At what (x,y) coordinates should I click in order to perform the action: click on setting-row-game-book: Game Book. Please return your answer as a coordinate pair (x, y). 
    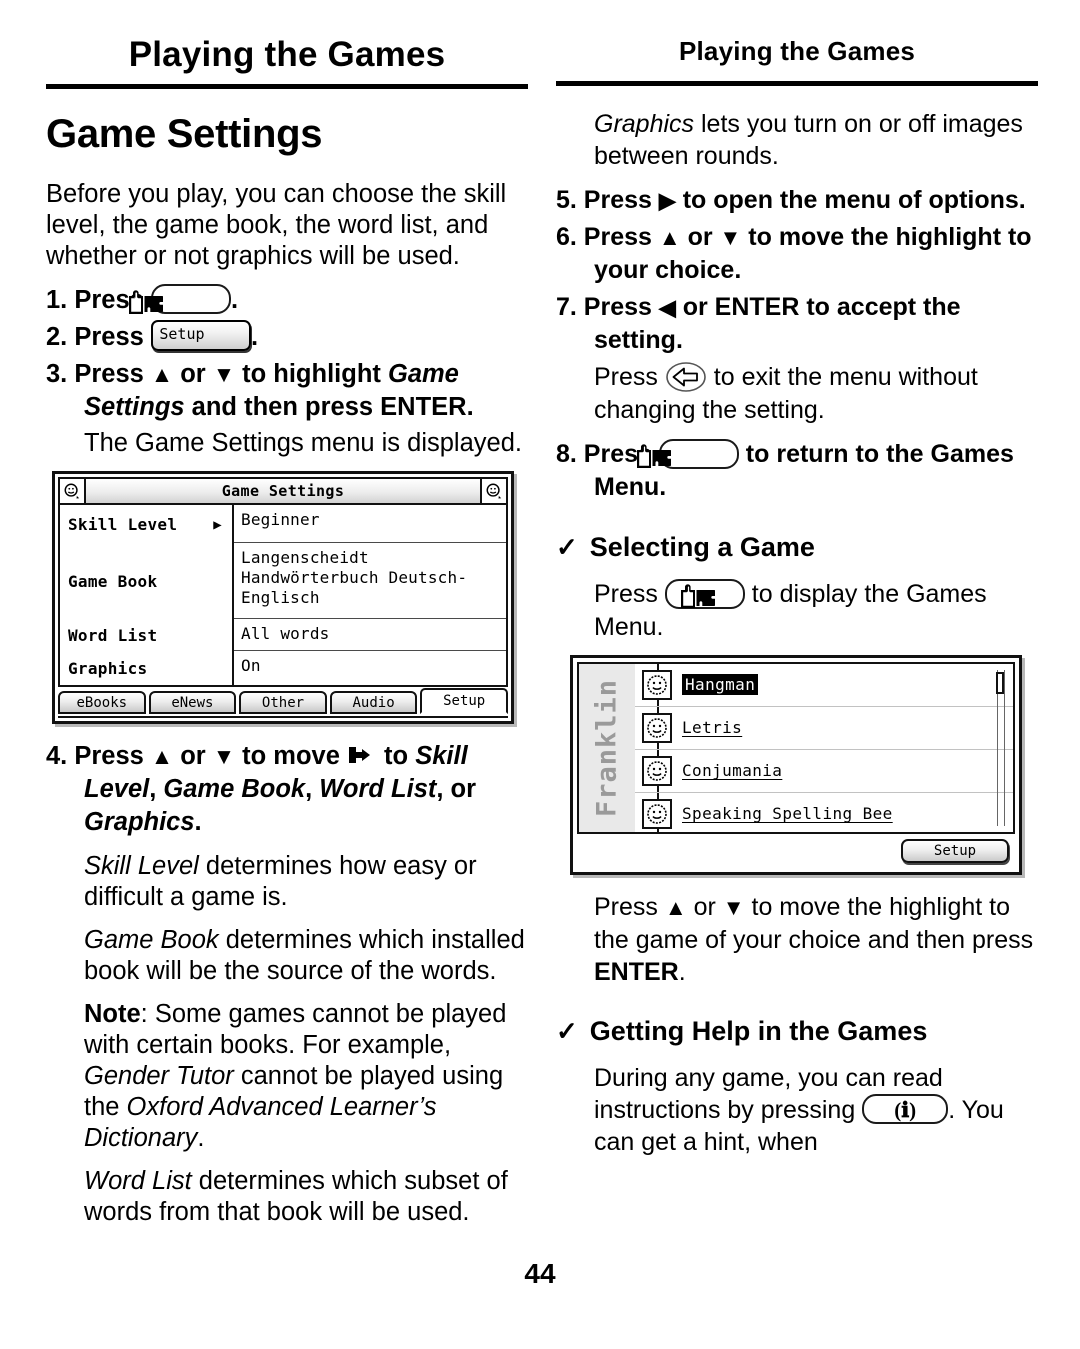
    Looking at the image, I should click on (146, 581).